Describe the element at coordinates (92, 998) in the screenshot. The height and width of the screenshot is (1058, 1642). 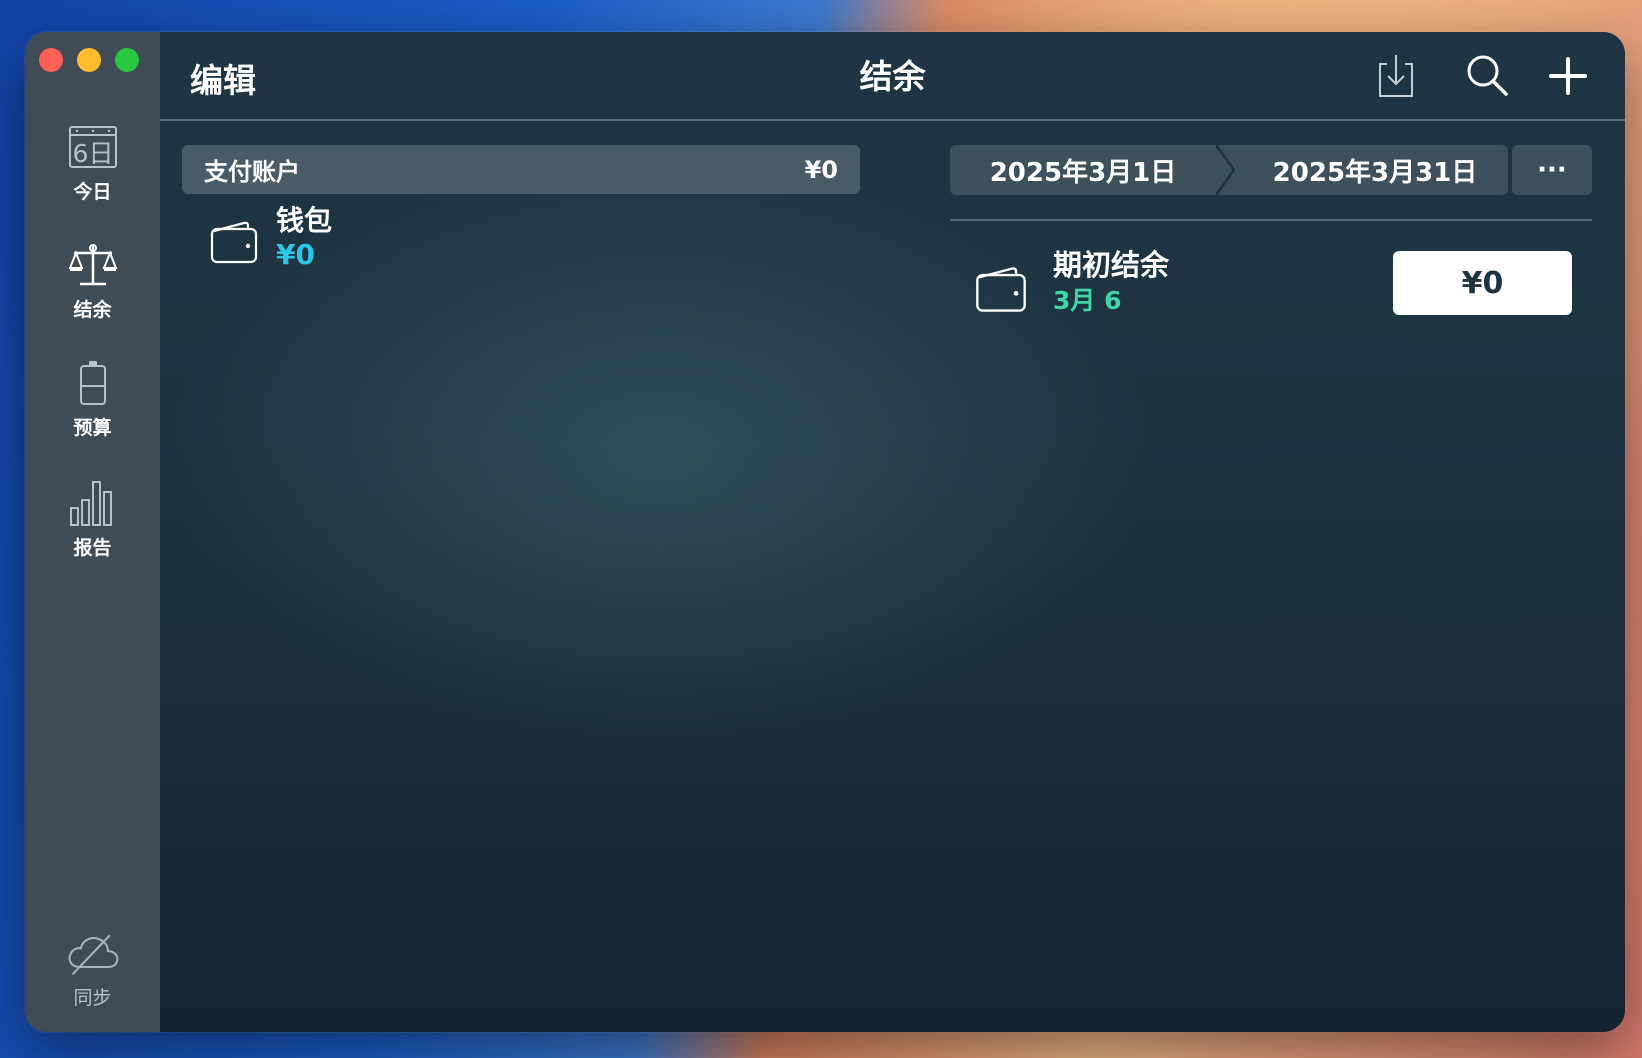
I see `sidebar-item-label: 同步` at that location.